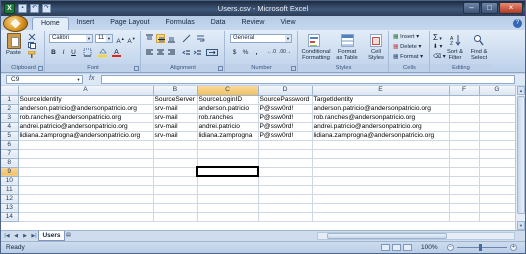 This screenshot has width=526, height=254. Describe the element at coordinates (228, 199) in the screenshot. I see `cell-c12` at that location.